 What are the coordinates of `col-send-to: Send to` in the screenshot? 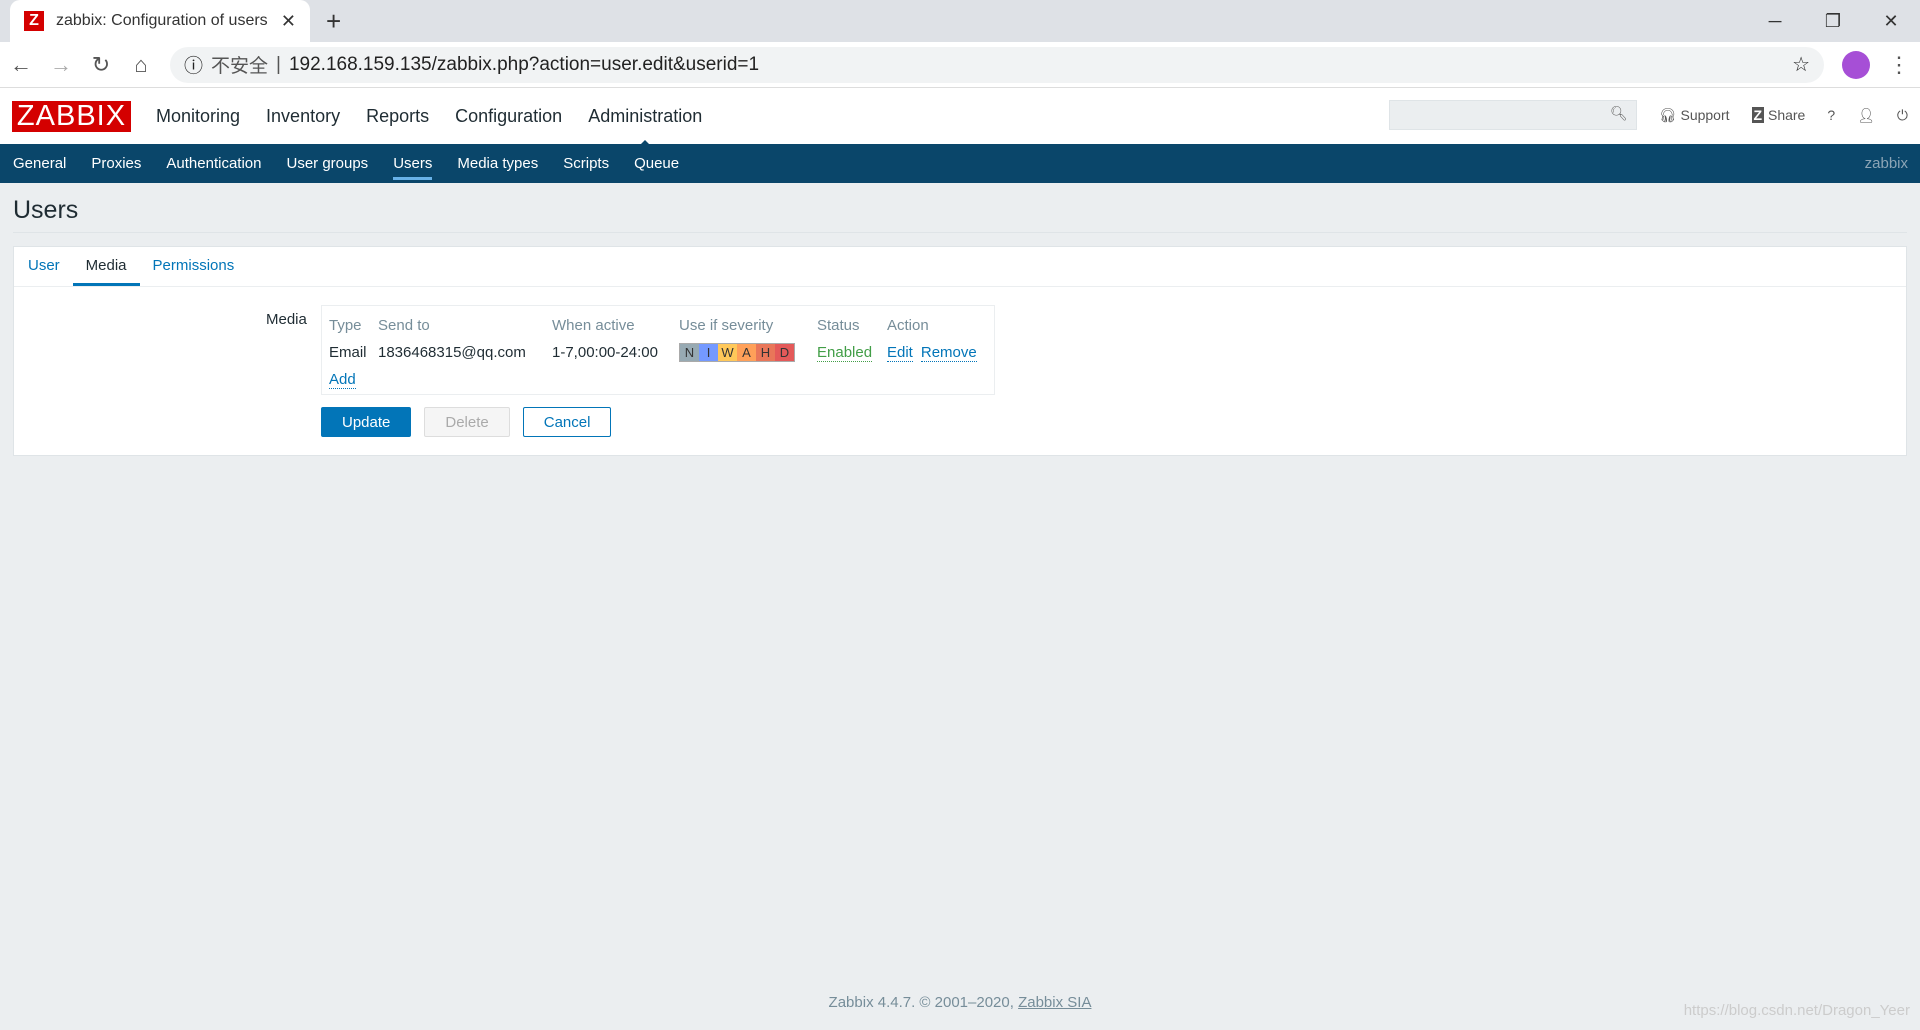 It's located at (404, 325).